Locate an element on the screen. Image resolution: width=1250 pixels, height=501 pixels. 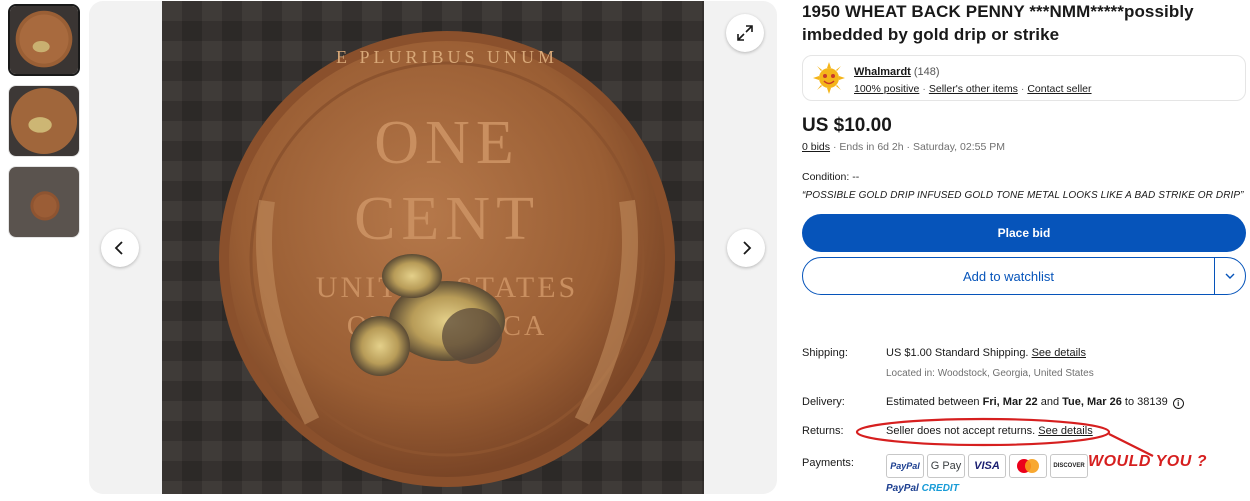
shipping-cost: US $1.00 Standard Shipping. is located at coordinates (957, 353).